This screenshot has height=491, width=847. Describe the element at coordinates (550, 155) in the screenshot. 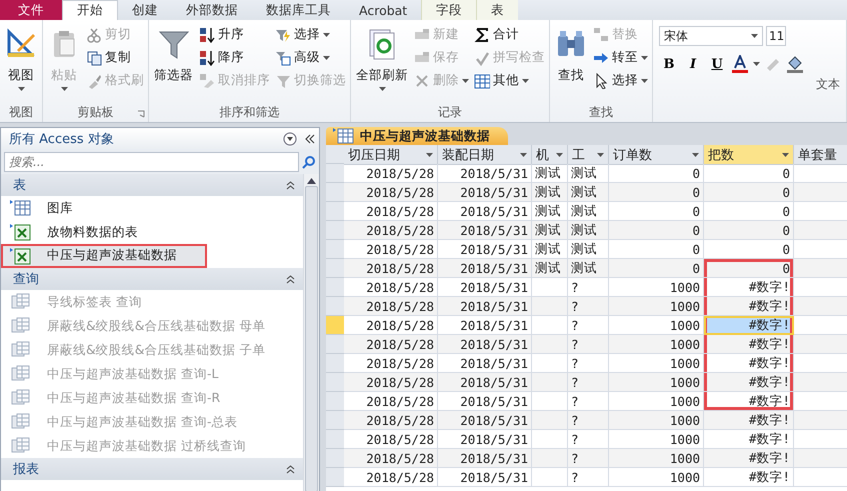

I see `column-header: 机` at that location.